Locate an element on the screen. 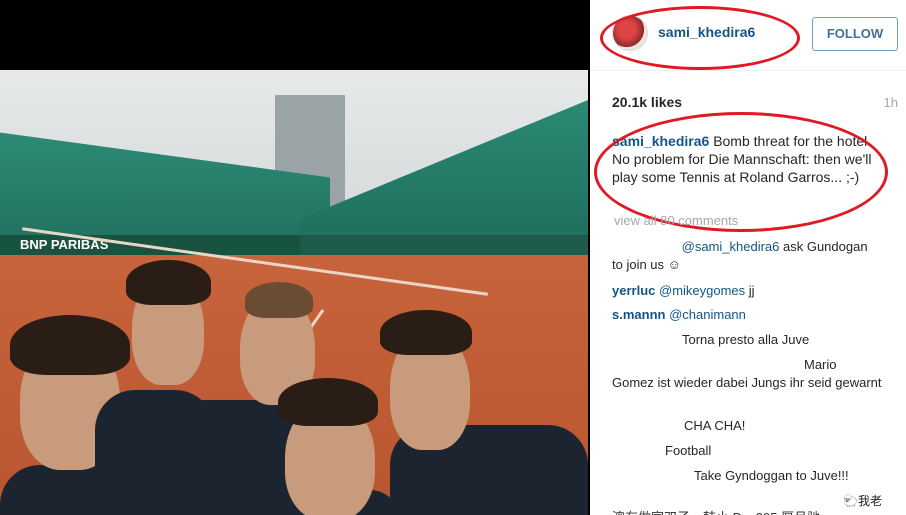 This screenshot has width=906, height=515. post-header: sami_khedira6 FOLLOW is located at coordinates (748, 35).